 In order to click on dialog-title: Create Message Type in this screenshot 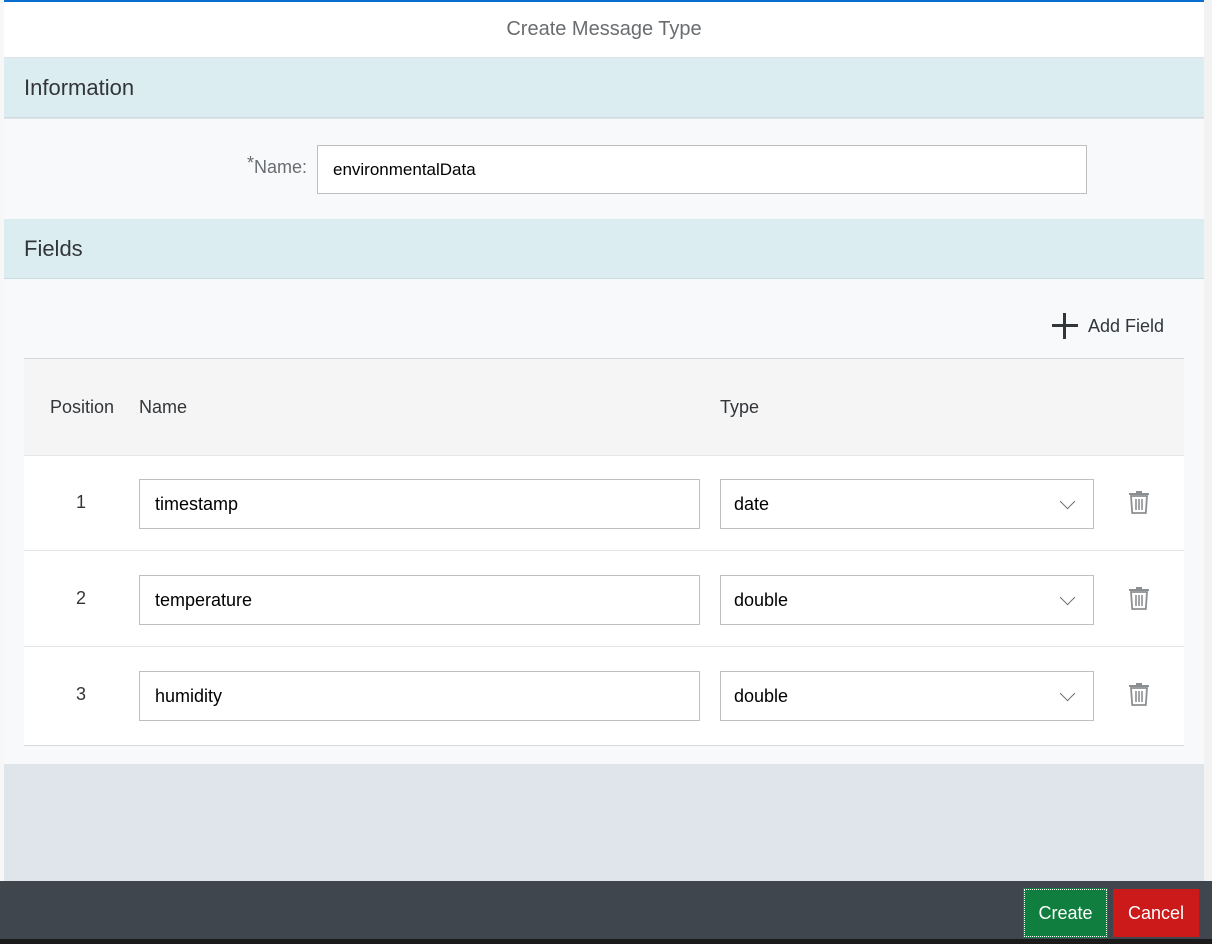, I will do `click(604, 30)`.